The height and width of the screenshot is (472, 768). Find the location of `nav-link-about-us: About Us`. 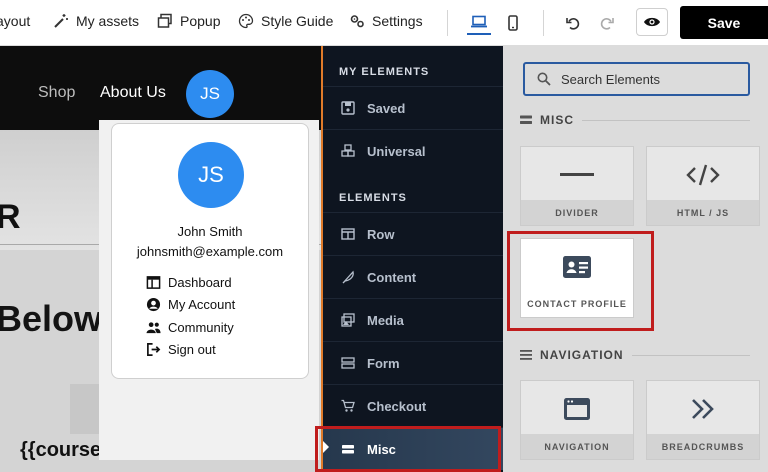

nav-link-about-us: About Us is located at coordinates (133, 93).